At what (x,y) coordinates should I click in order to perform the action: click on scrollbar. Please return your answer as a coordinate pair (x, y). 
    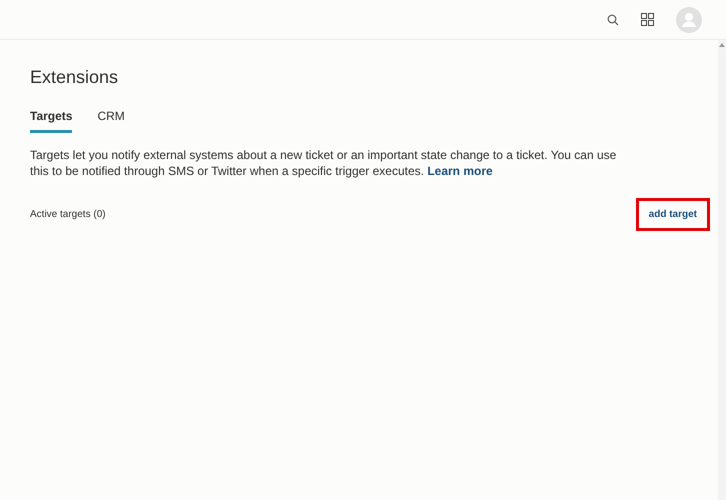
    Looking at the image, I should click on (722, 270).